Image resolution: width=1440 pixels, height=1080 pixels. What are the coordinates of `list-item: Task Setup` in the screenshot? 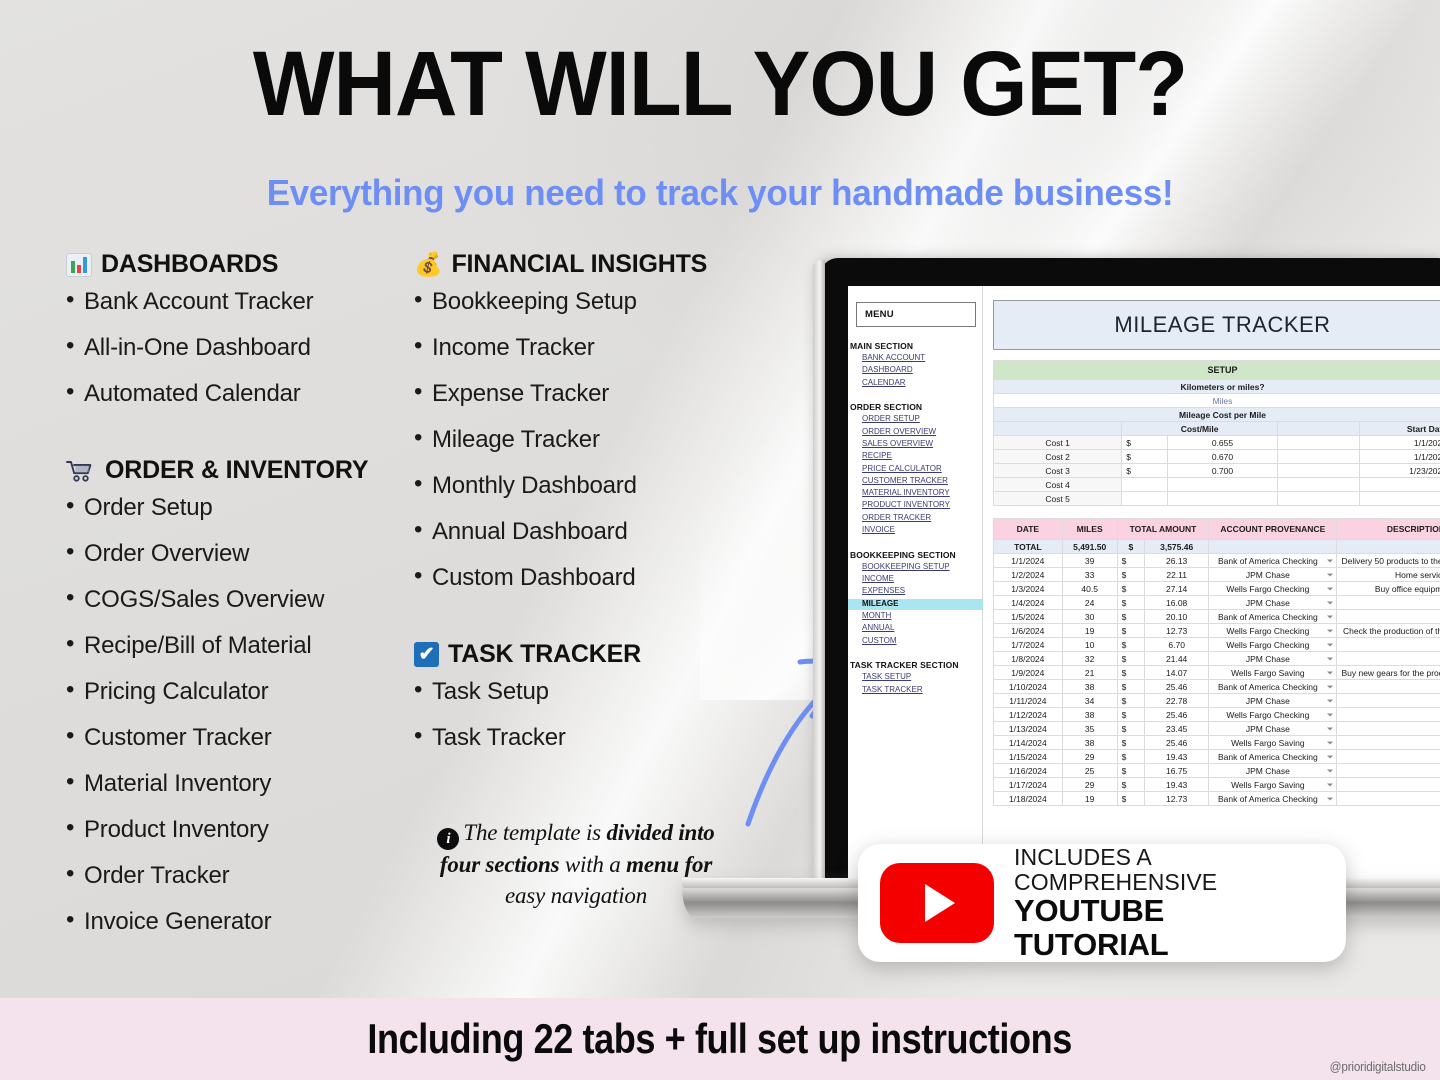 It's located at (579, 691).